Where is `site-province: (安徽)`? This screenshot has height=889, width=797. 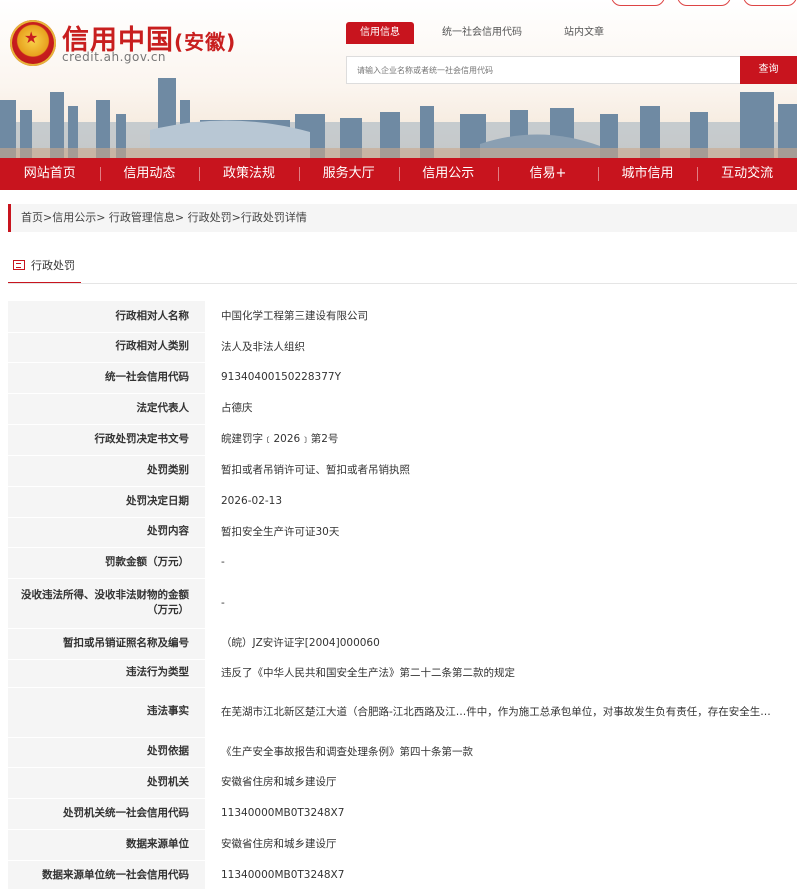 site-province: (安徽) is located at coordinates (205, 42).